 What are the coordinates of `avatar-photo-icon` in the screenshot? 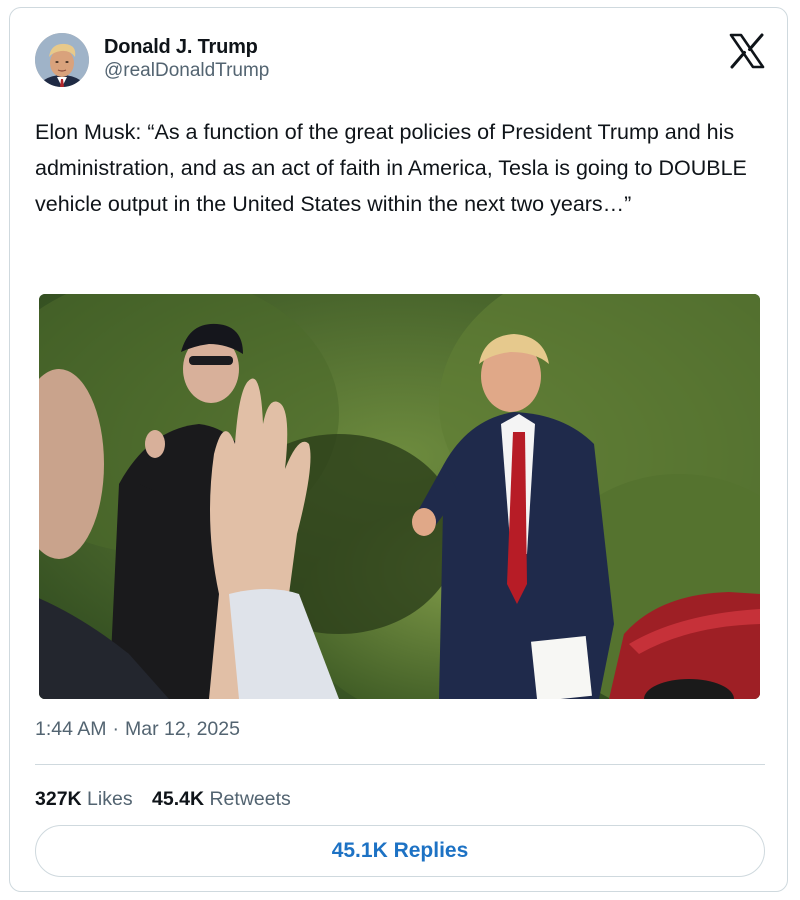 It's located at (62, 60).